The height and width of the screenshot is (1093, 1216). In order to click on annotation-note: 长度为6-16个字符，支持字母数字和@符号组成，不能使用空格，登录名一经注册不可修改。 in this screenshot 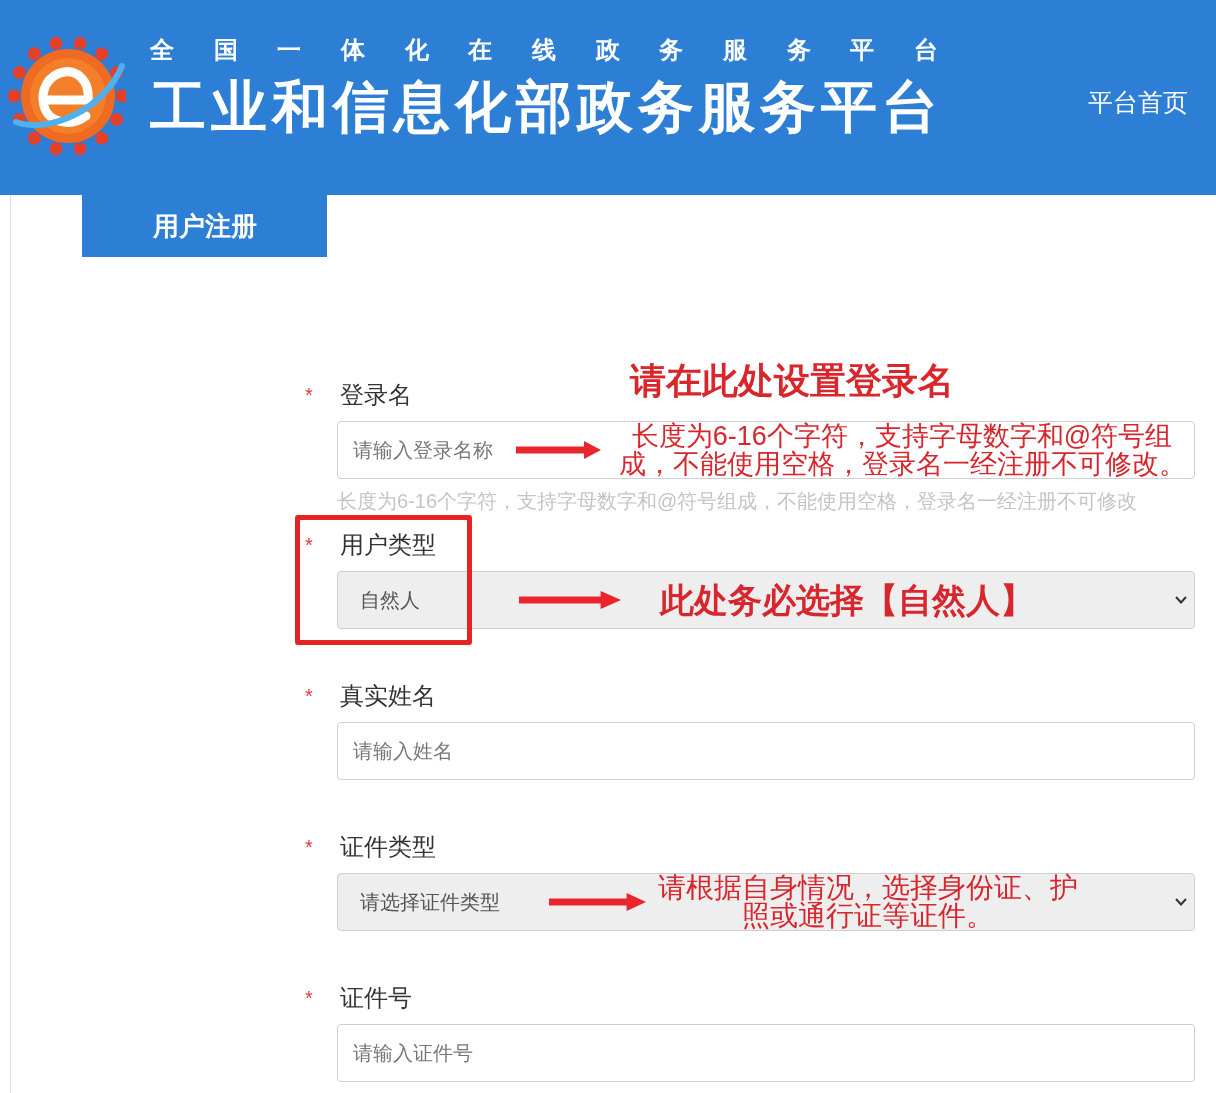, I will do `click(902, 450)`.